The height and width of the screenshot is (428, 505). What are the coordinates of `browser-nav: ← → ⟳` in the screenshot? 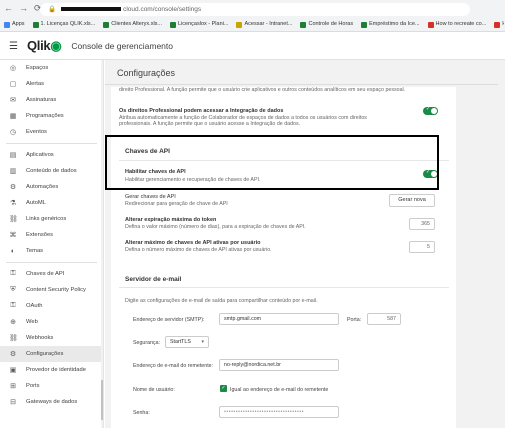 It's located at (23, 8).